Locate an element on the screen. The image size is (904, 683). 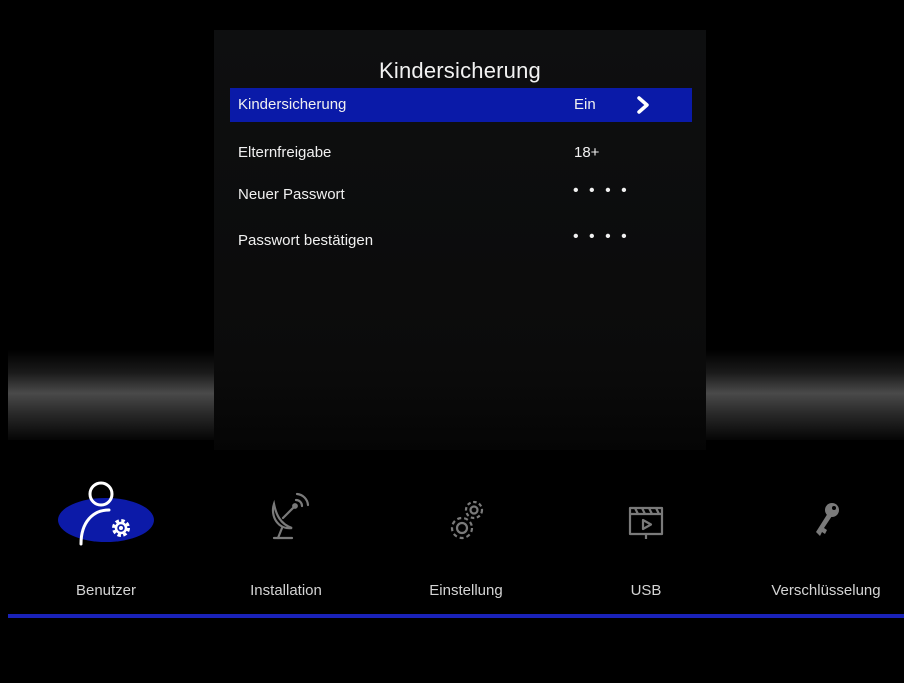
menu-row-kindersicherung: Kindersicherung Ein is located at coordinates (461, 105).